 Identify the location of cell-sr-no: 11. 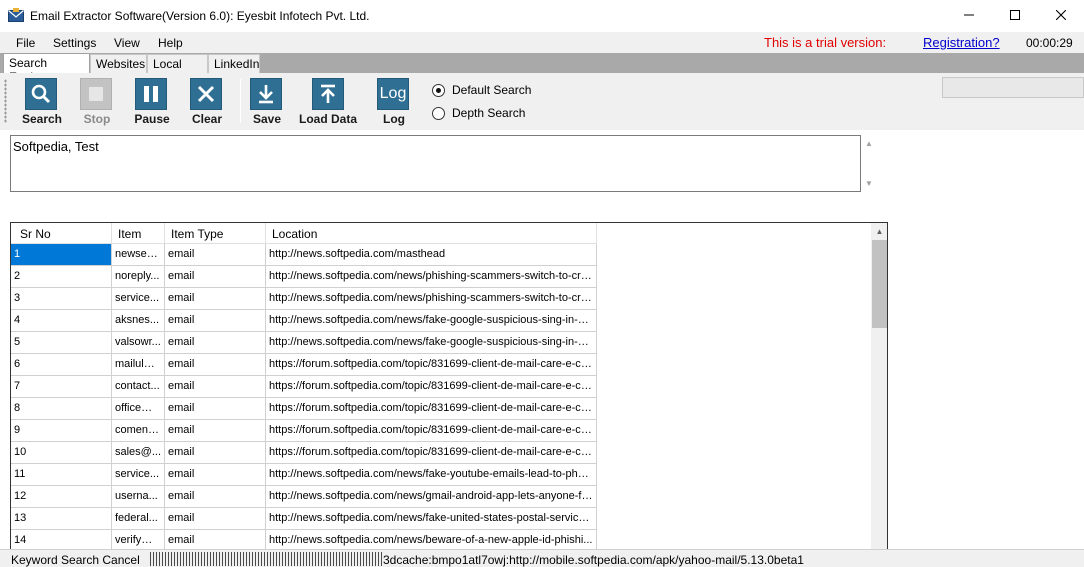
(61, 475).